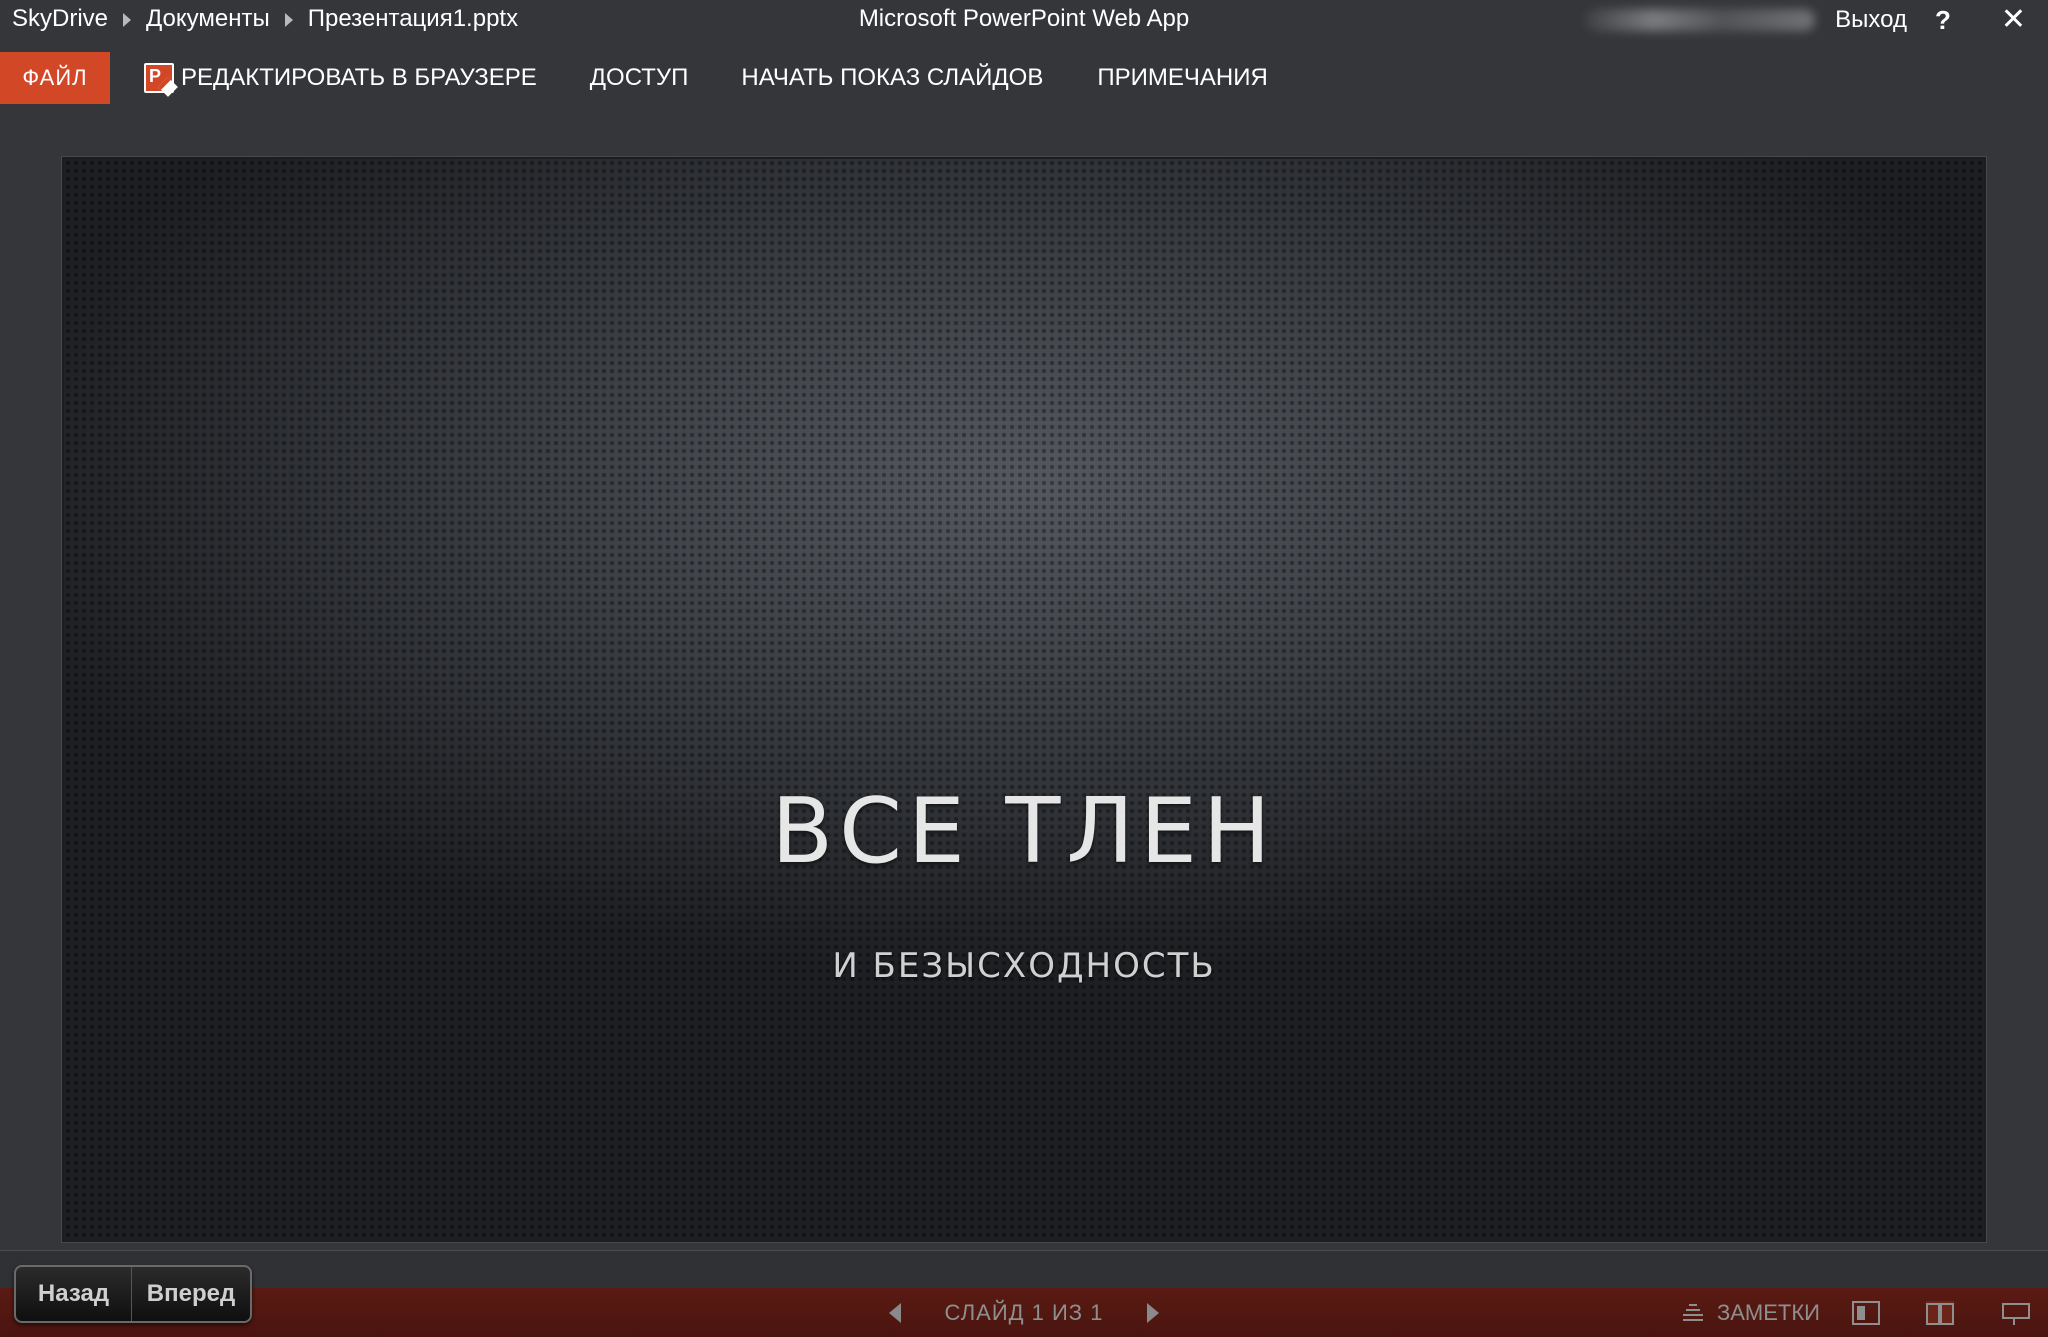 The image size is (2048, 1337). Describe the element at coordinates (60, 19) in the screenshot. I see `breadcrumb-skydrive: SkyDrive` at that location.